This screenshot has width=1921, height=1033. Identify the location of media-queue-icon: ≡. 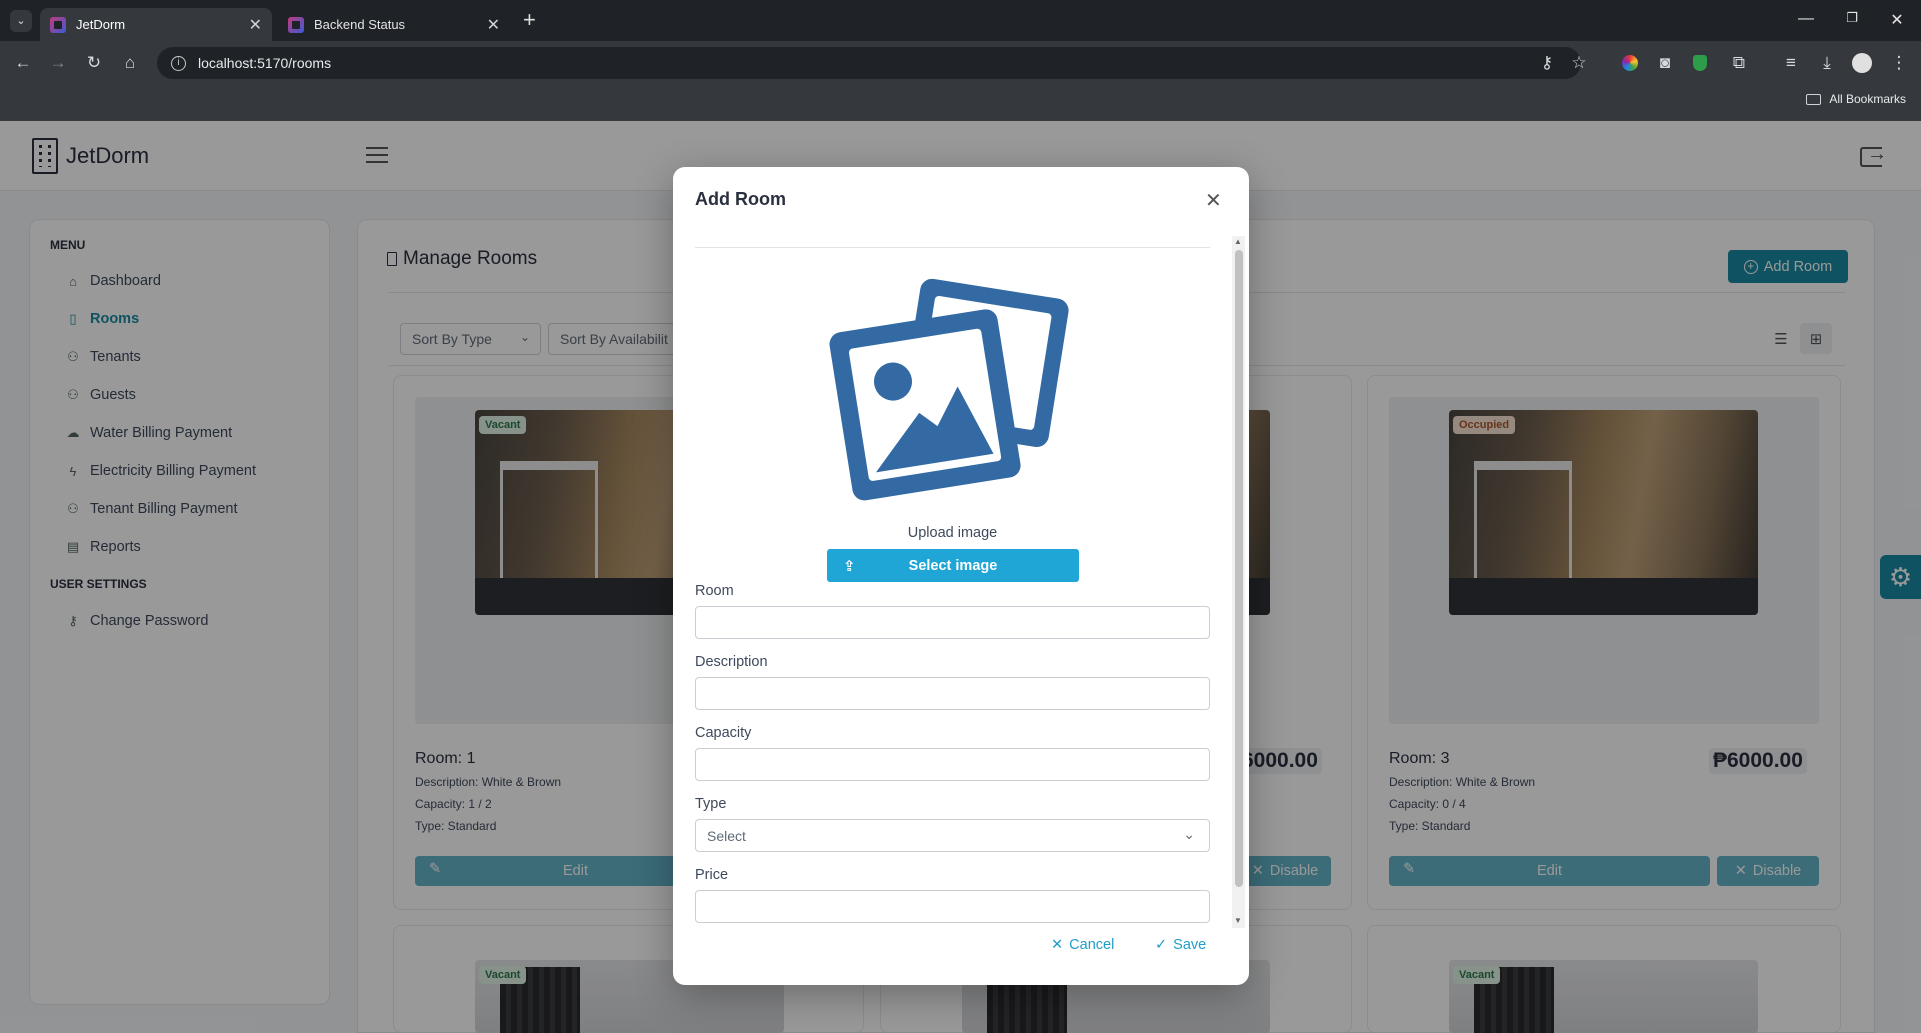
(1791, 63).